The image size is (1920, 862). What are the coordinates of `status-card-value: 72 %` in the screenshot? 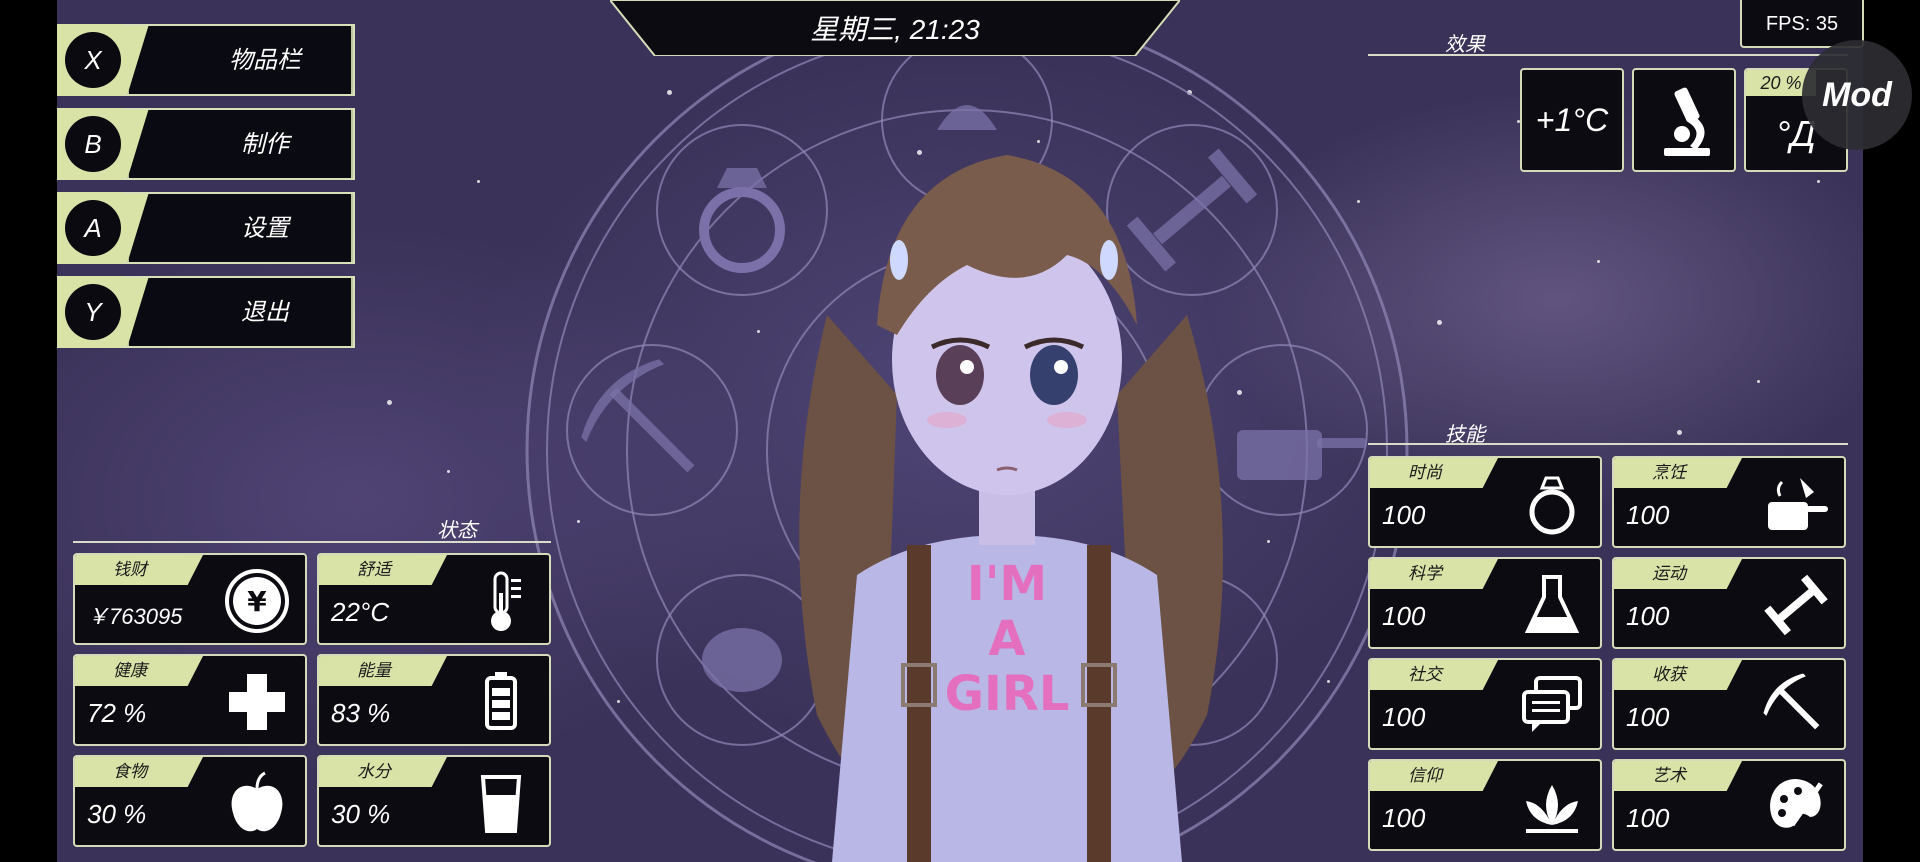 It's located at (117, 713).